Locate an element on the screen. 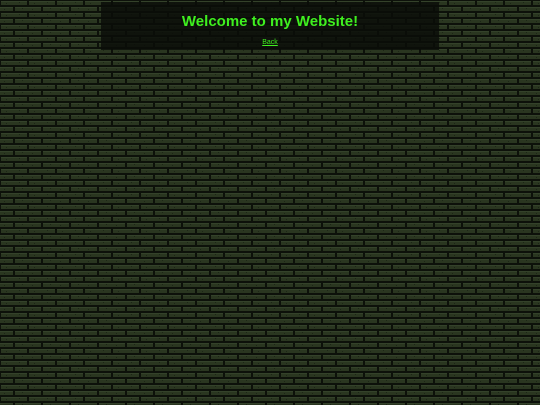 This screenshot has width=540, height=405. page-title: Welcome to my Website! is located at coordinates (270, 21).